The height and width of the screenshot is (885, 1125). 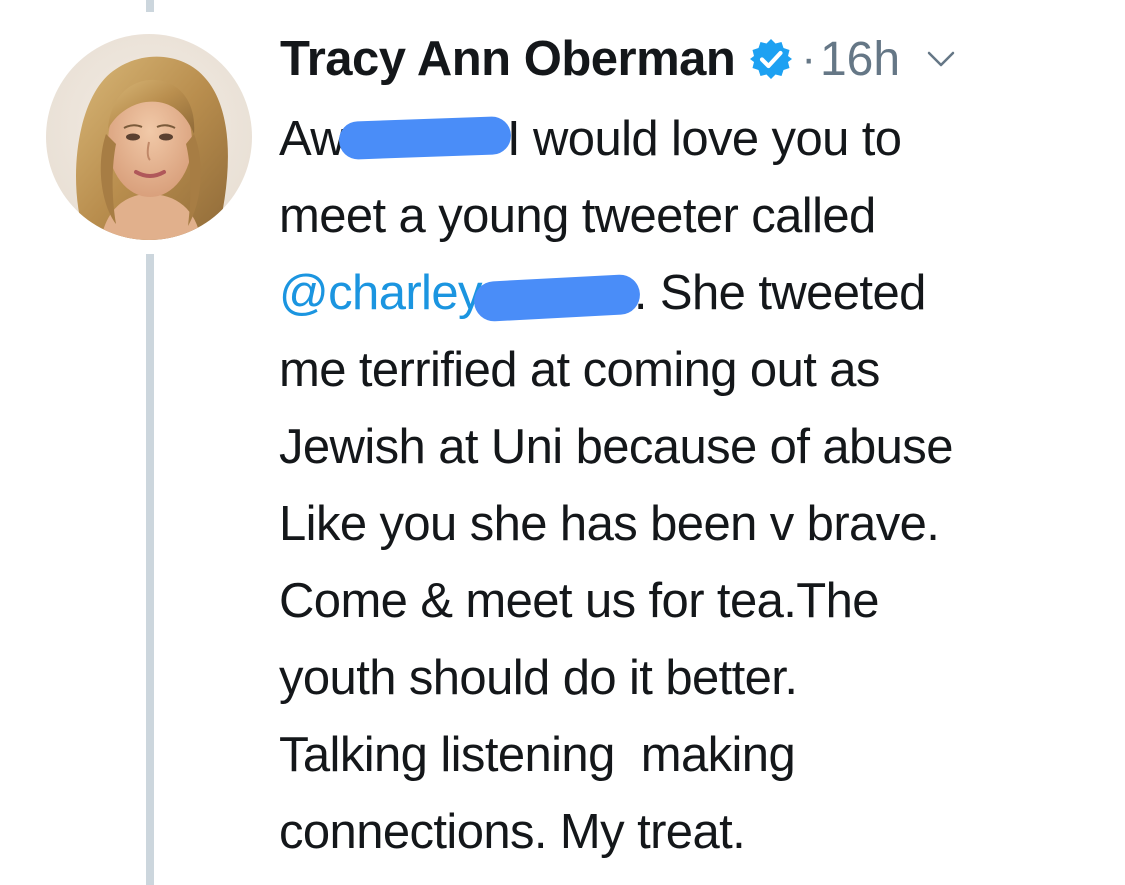 What do you see at coordinates (860, 59) in the screenshot?
I see `timestamp: 16h` at bounding box center [860, 59].